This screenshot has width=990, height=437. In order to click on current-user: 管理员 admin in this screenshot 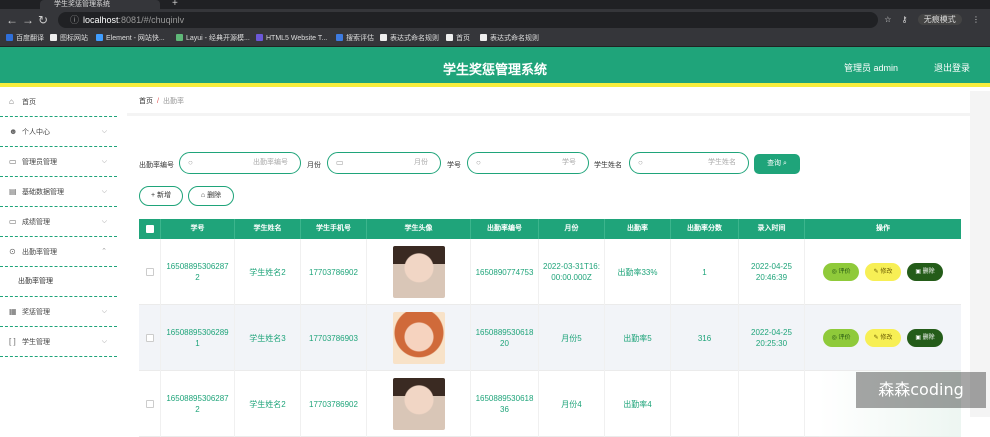, I will do `click(870, 68)`.